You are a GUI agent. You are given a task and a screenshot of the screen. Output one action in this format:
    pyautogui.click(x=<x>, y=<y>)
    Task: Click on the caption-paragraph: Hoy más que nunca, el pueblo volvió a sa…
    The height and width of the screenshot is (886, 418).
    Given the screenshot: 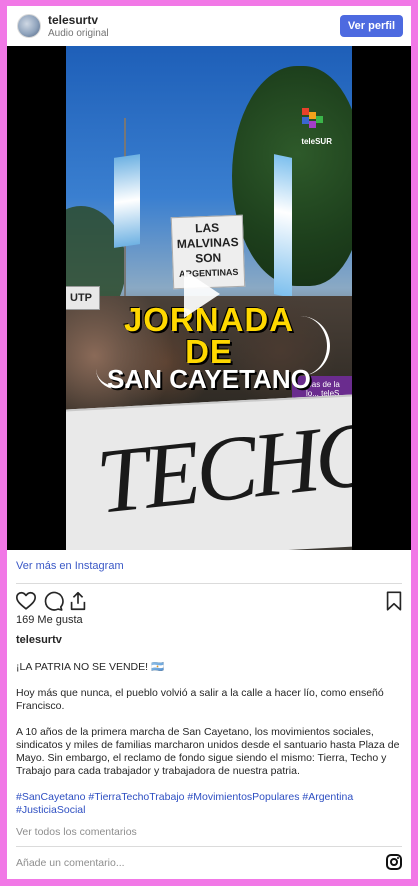 What is the action you would take?
    pyautogui.click(x=200, y=699)
    